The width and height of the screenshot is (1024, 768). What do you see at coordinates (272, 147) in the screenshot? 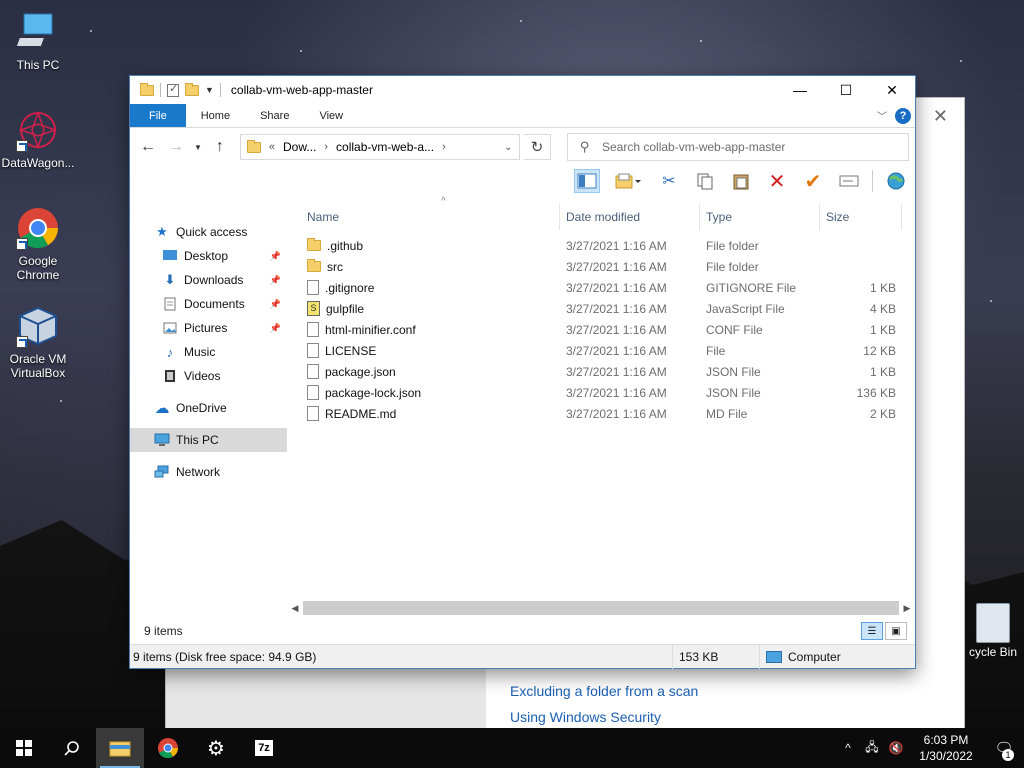
I see `breadcrumb-overflow: «` at bounding box center [272, 147].